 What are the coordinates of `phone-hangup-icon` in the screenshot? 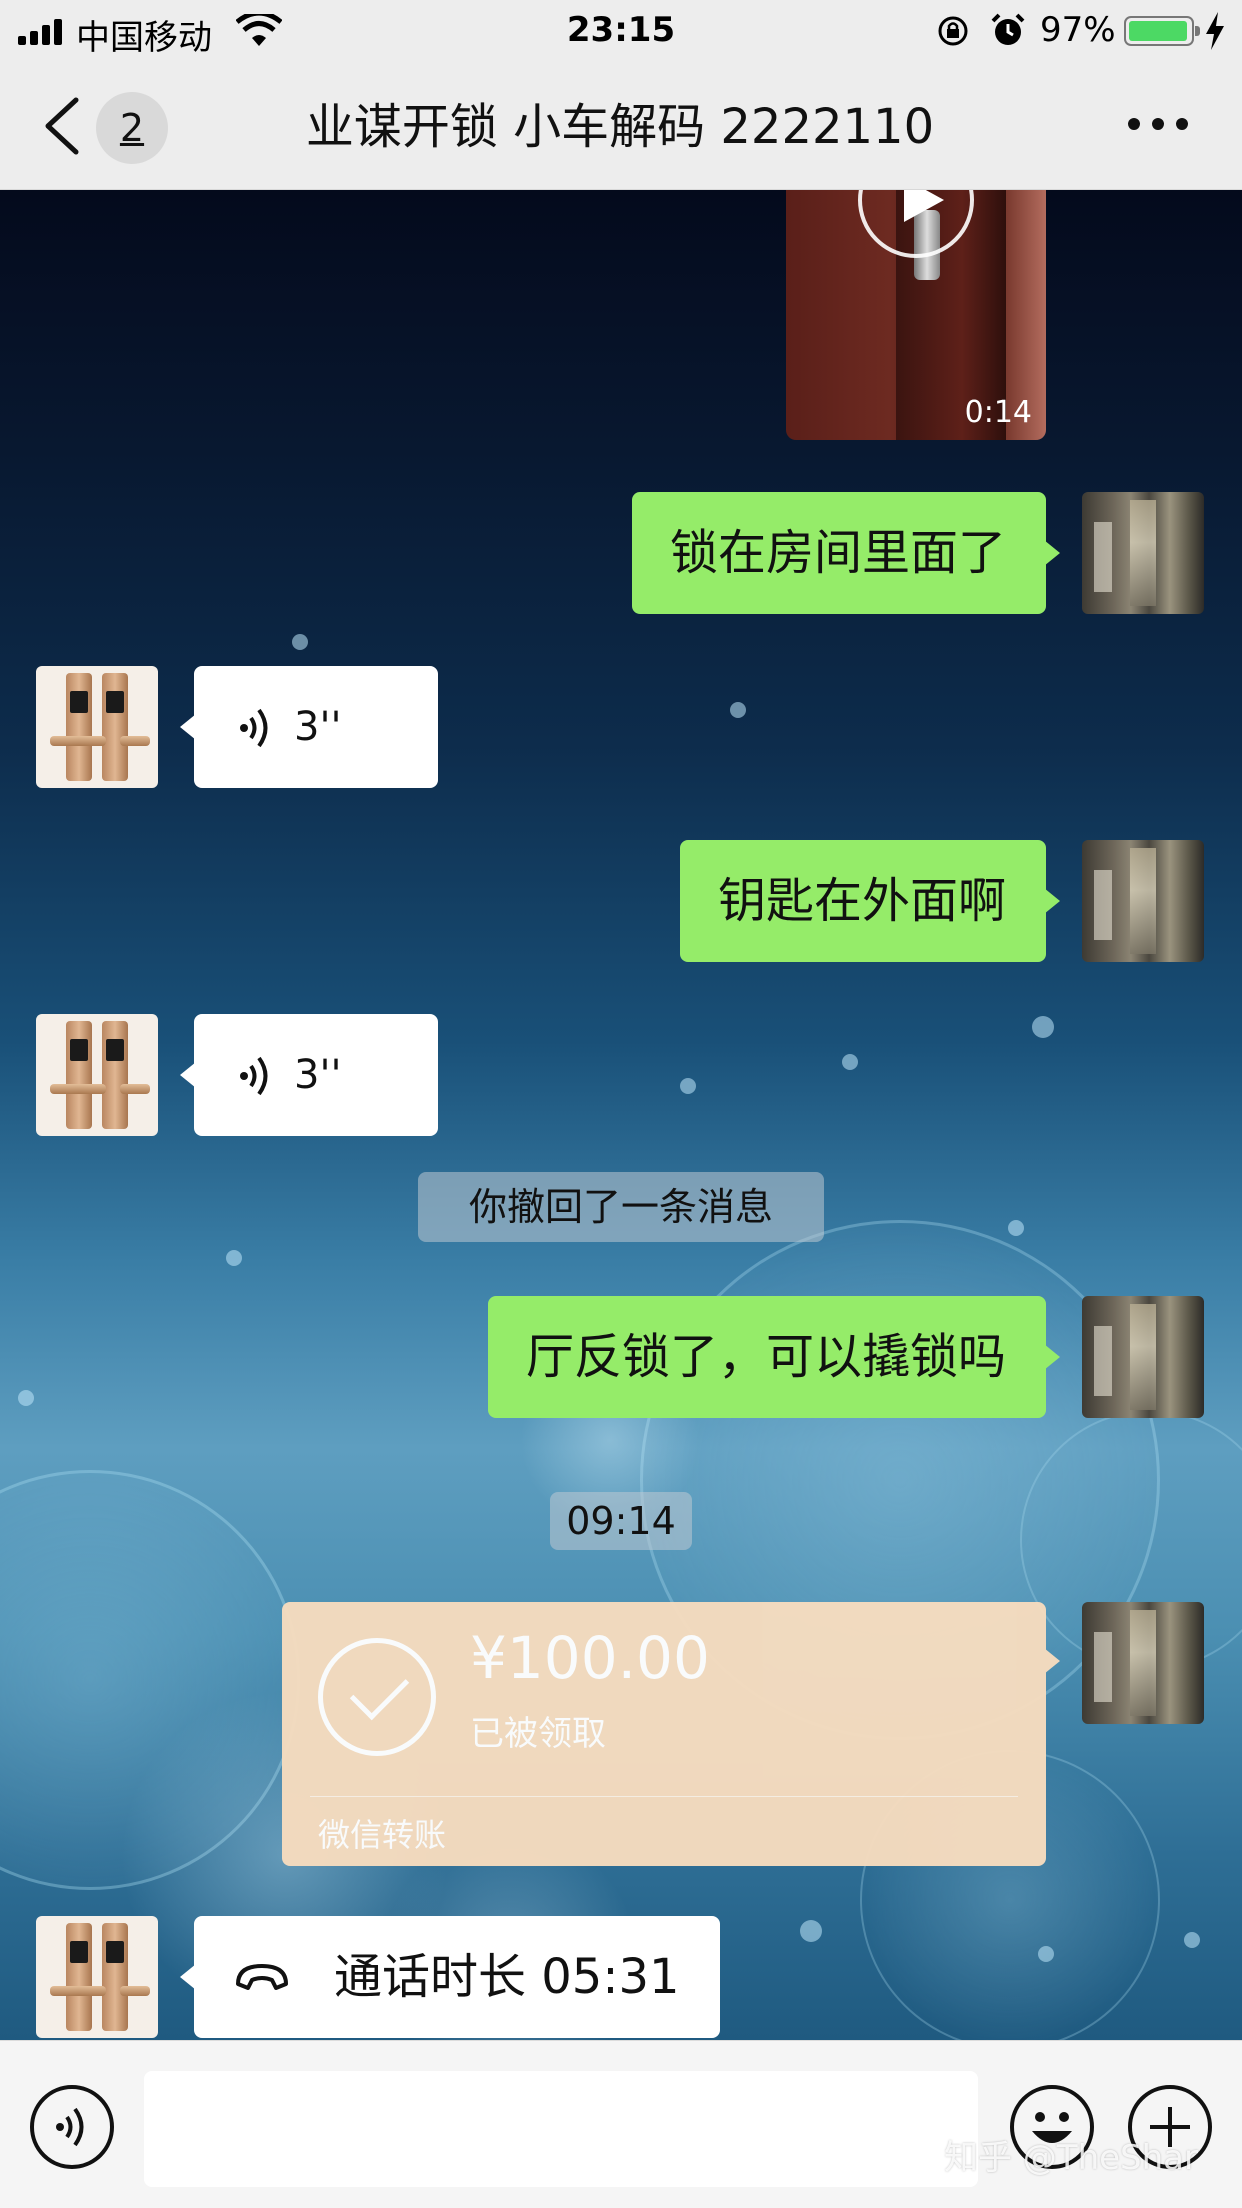 It's located at (262, 1977).